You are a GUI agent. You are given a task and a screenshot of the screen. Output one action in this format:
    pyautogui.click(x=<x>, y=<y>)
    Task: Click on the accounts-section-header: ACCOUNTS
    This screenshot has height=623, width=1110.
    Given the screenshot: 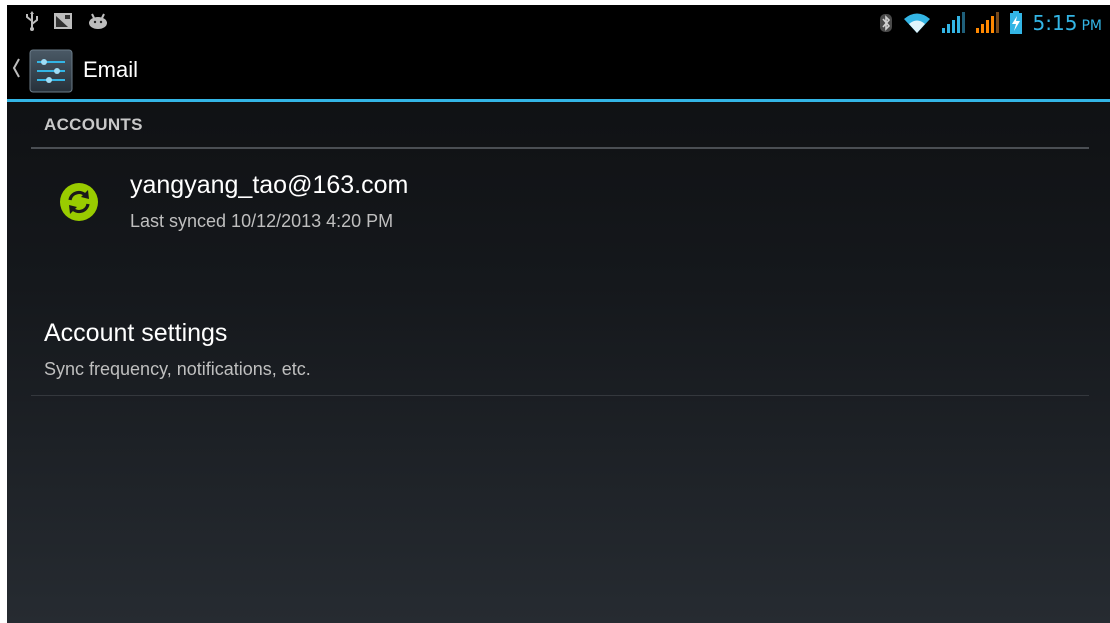 What is the action you would take?
    pyautogui.click(x=93, y=124)
    